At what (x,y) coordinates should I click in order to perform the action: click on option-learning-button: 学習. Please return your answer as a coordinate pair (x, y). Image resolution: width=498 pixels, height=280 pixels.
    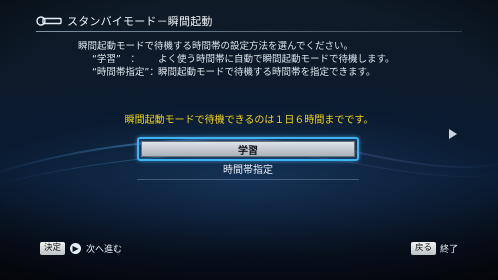
    Looking at the image, I should click on (248, 149).